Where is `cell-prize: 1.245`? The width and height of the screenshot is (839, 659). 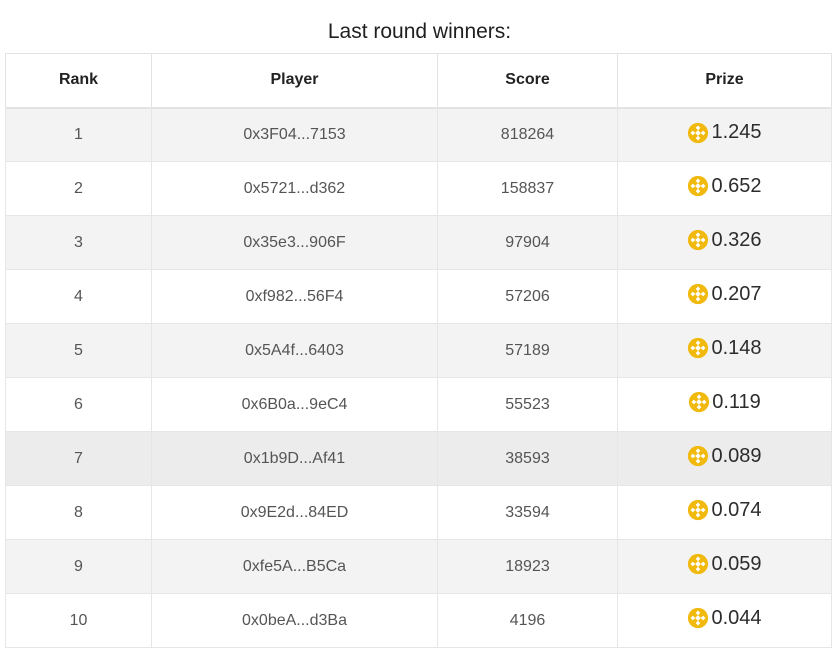 cell-prize: 1.245 is located at coordinates (724, 134).